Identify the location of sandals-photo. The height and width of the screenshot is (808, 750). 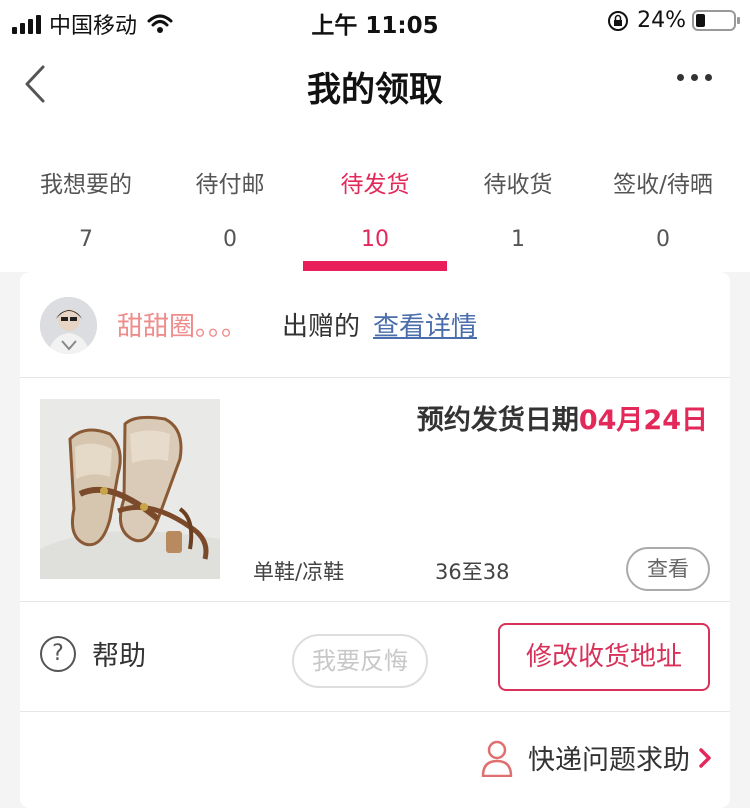
(130, 489).